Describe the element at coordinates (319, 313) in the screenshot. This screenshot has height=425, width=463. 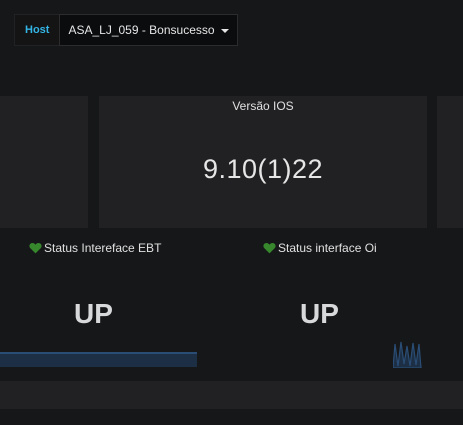
I see `status-oi-value: UP` at that location.